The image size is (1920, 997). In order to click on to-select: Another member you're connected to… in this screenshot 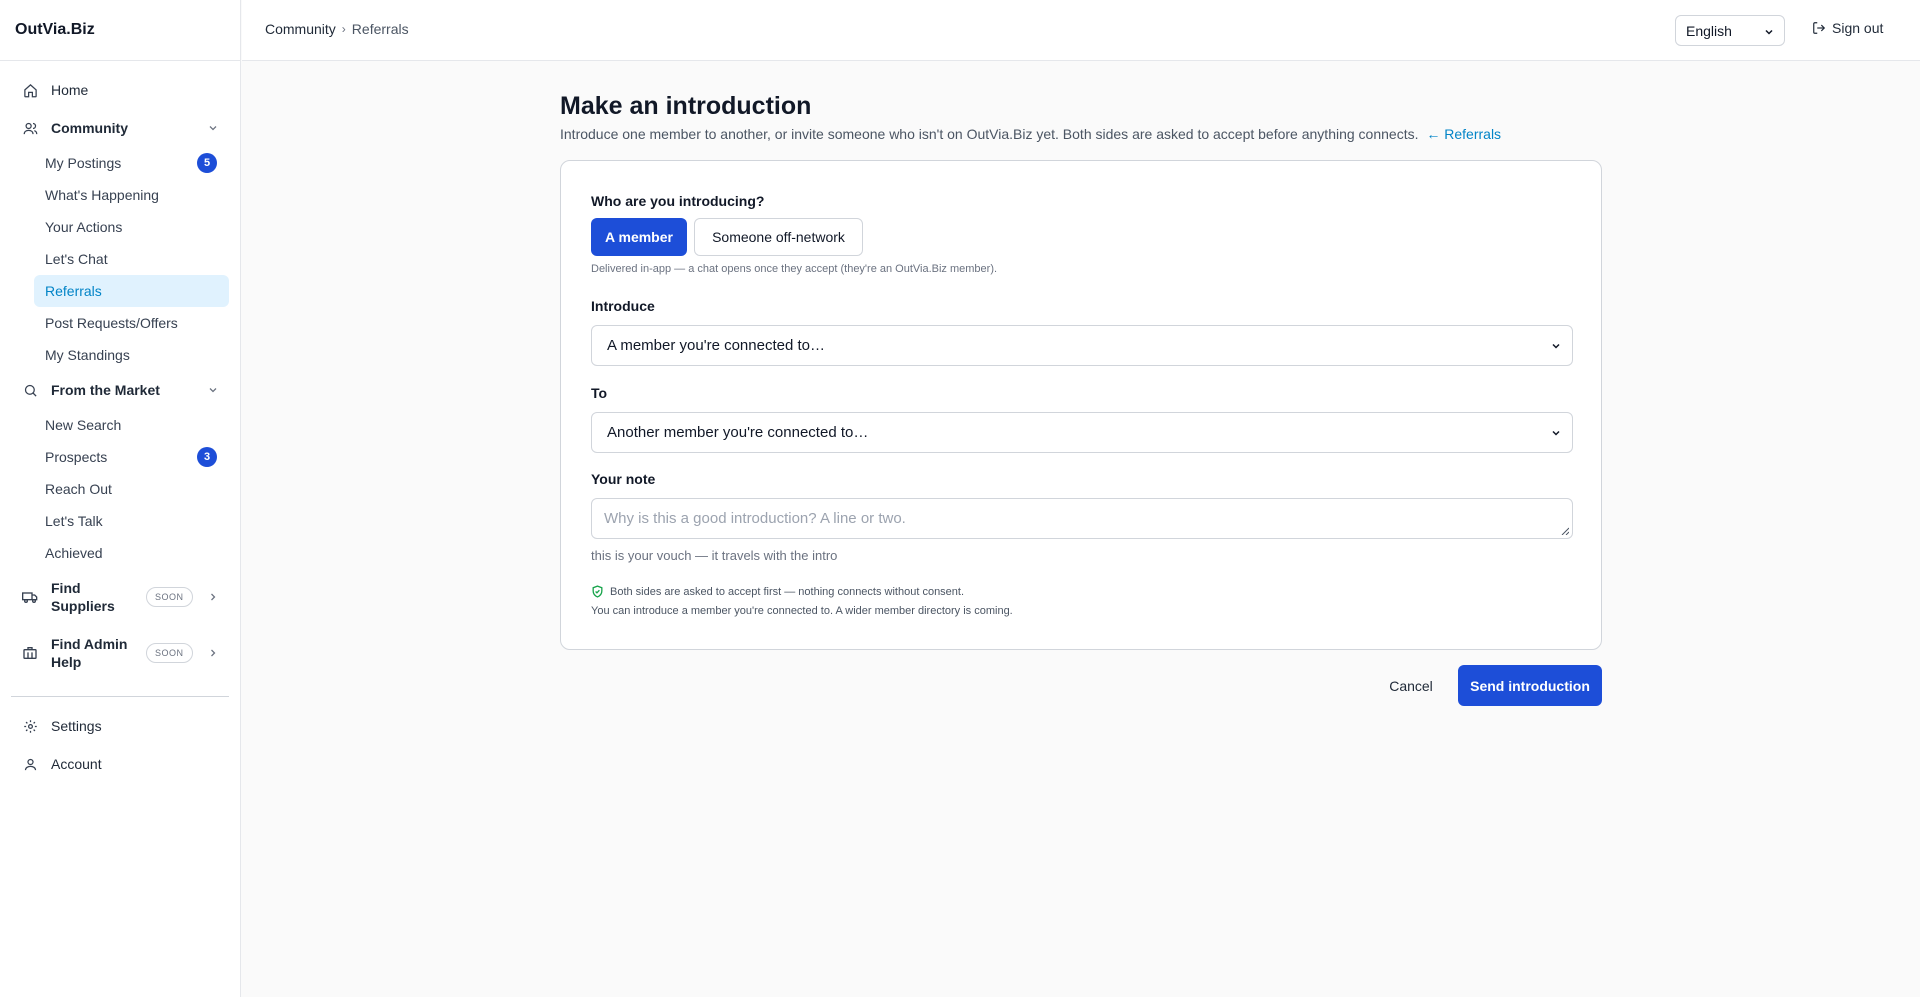, I will do `click(1082, 432)`.